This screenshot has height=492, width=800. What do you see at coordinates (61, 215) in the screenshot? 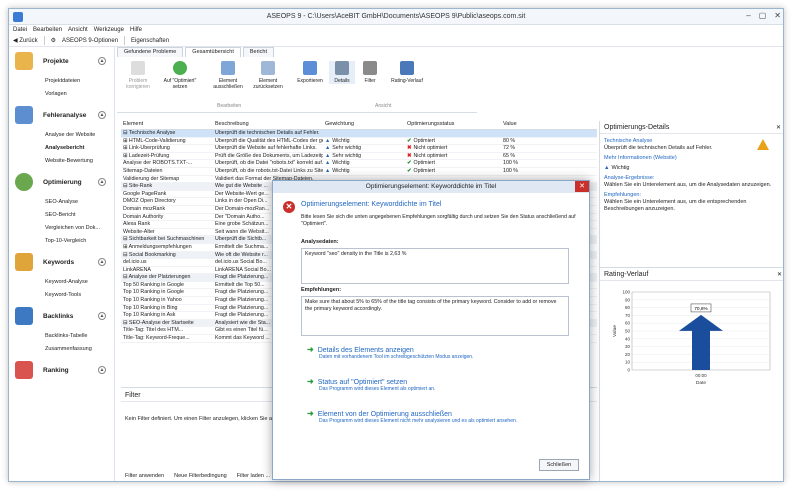
I see `nav-item: SEO-Bericht` at bounding box center [61, 215].